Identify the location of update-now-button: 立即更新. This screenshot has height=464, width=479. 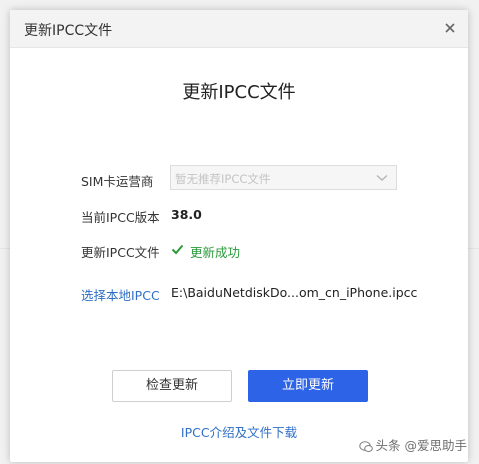
(308, 386).